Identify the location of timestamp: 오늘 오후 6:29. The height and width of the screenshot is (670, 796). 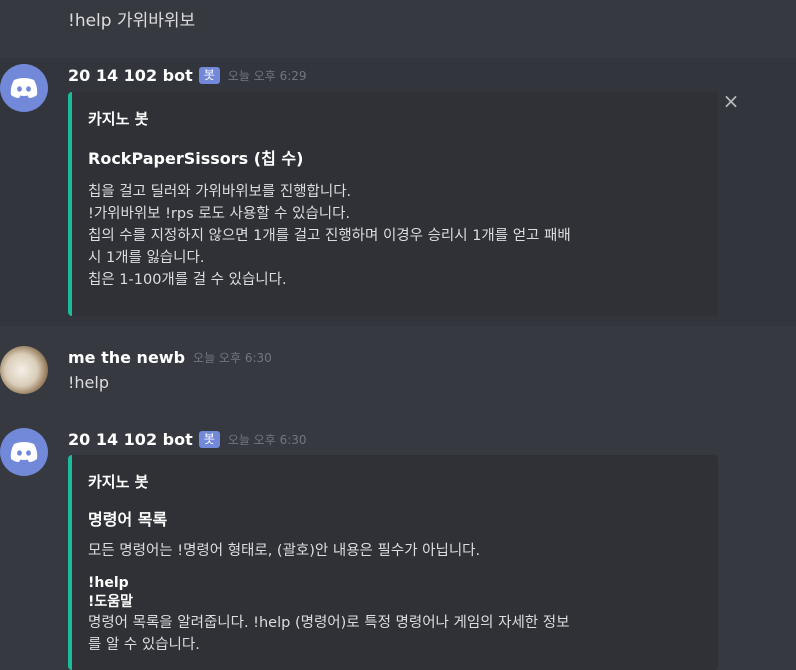
(267, 75).